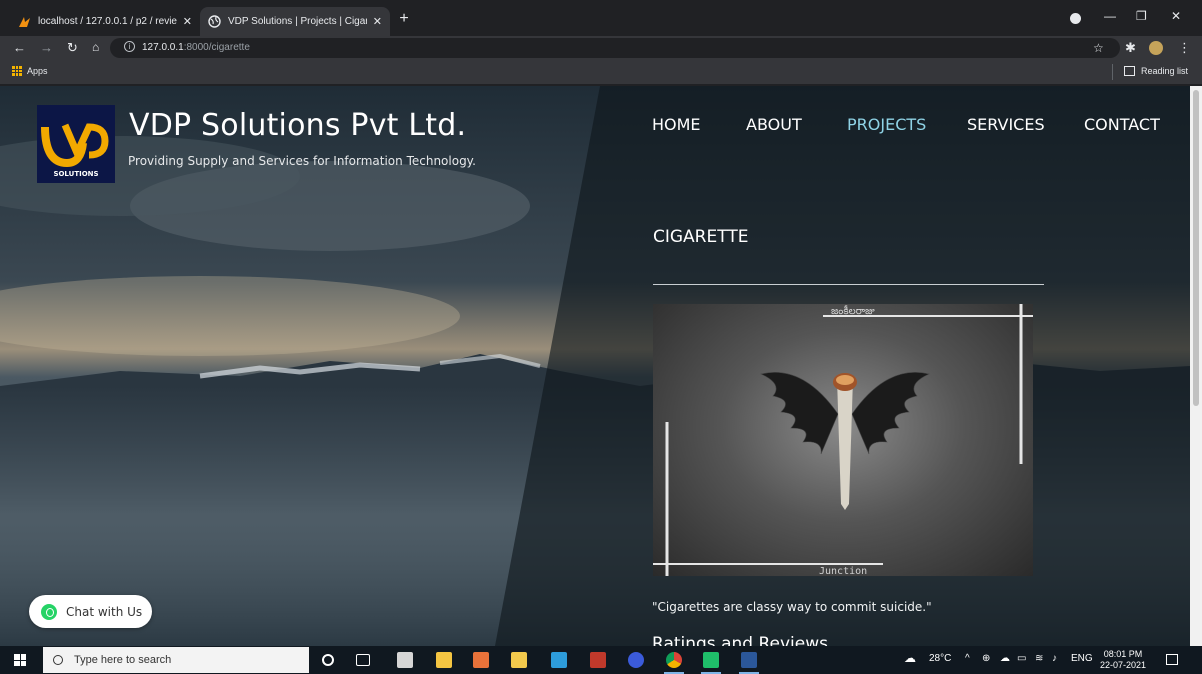 This screenshot has height=674, width=1202. What do you see at coordinates (17, 71) in the screenshot?
I see `apps-grid-icon` at bounding box center [17, 71].